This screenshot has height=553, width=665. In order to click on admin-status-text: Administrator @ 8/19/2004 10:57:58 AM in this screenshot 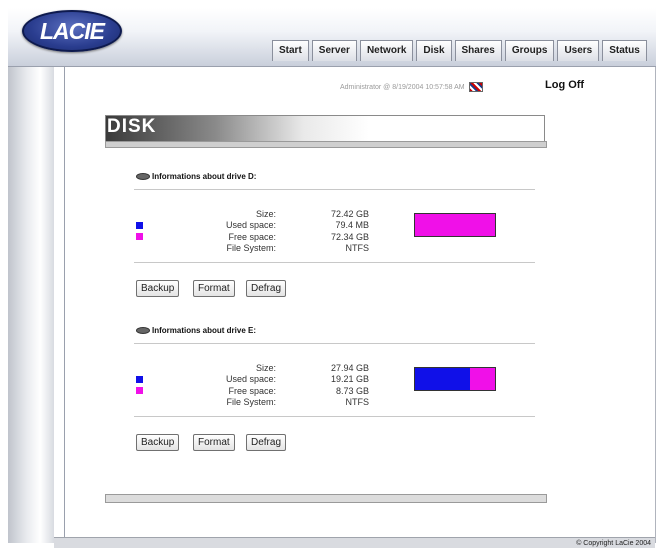, I will do `click(402, 87)`.